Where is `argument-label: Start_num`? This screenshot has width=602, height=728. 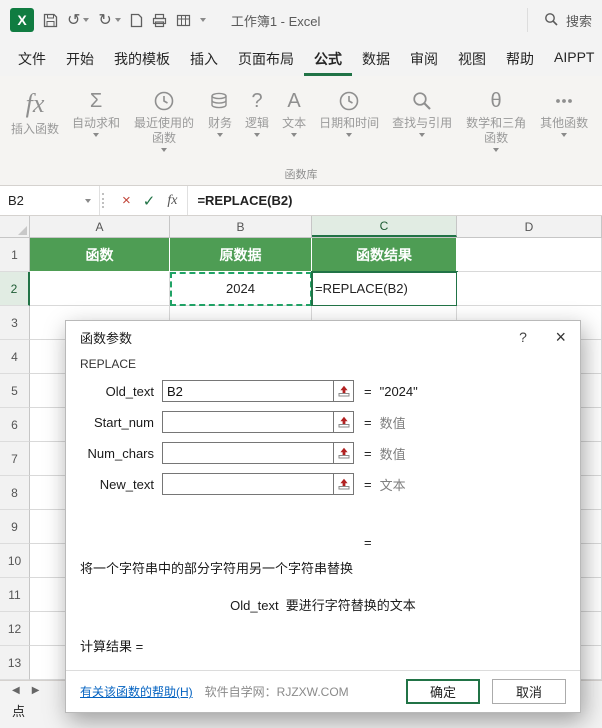 argument-label: Start_num is located at coordinates (124, 422).